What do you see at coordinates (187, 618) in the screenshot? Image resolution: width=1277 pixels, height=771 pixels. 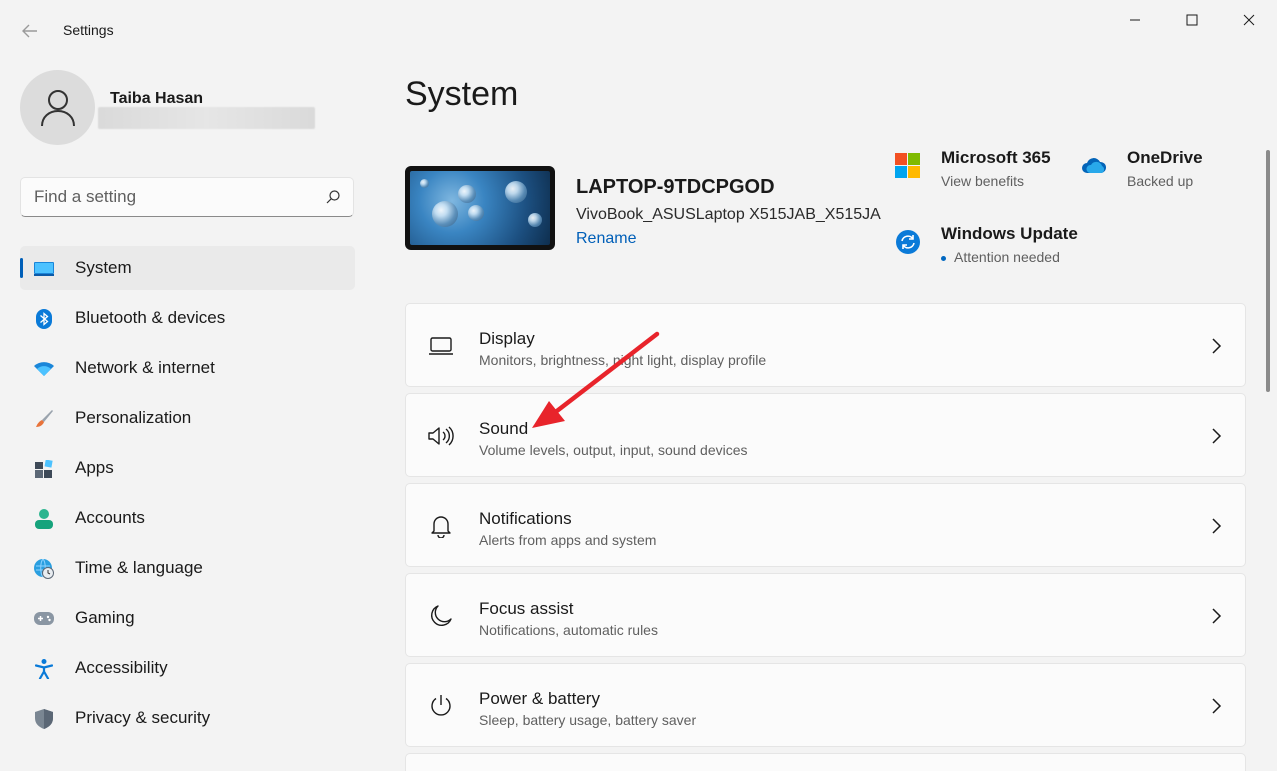 I see `sidebar-item-gaming: Gaming` at bounding box center [187, 618].